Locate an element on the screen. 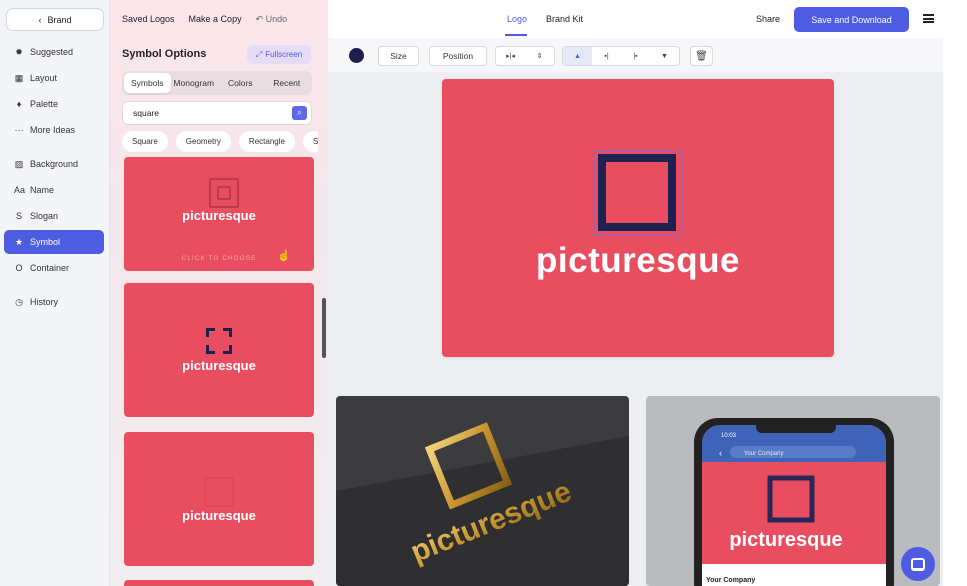 The image size is (967, 586). sidebar-item-label: Background is located at coordinates (54, 164).